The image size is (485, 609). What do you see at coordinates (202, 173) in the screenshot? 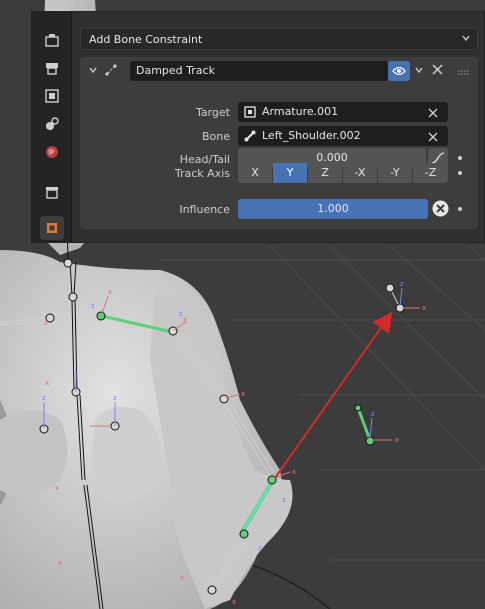
I see `track-axis-label: Track Axis` at bounding box center [202, 173].